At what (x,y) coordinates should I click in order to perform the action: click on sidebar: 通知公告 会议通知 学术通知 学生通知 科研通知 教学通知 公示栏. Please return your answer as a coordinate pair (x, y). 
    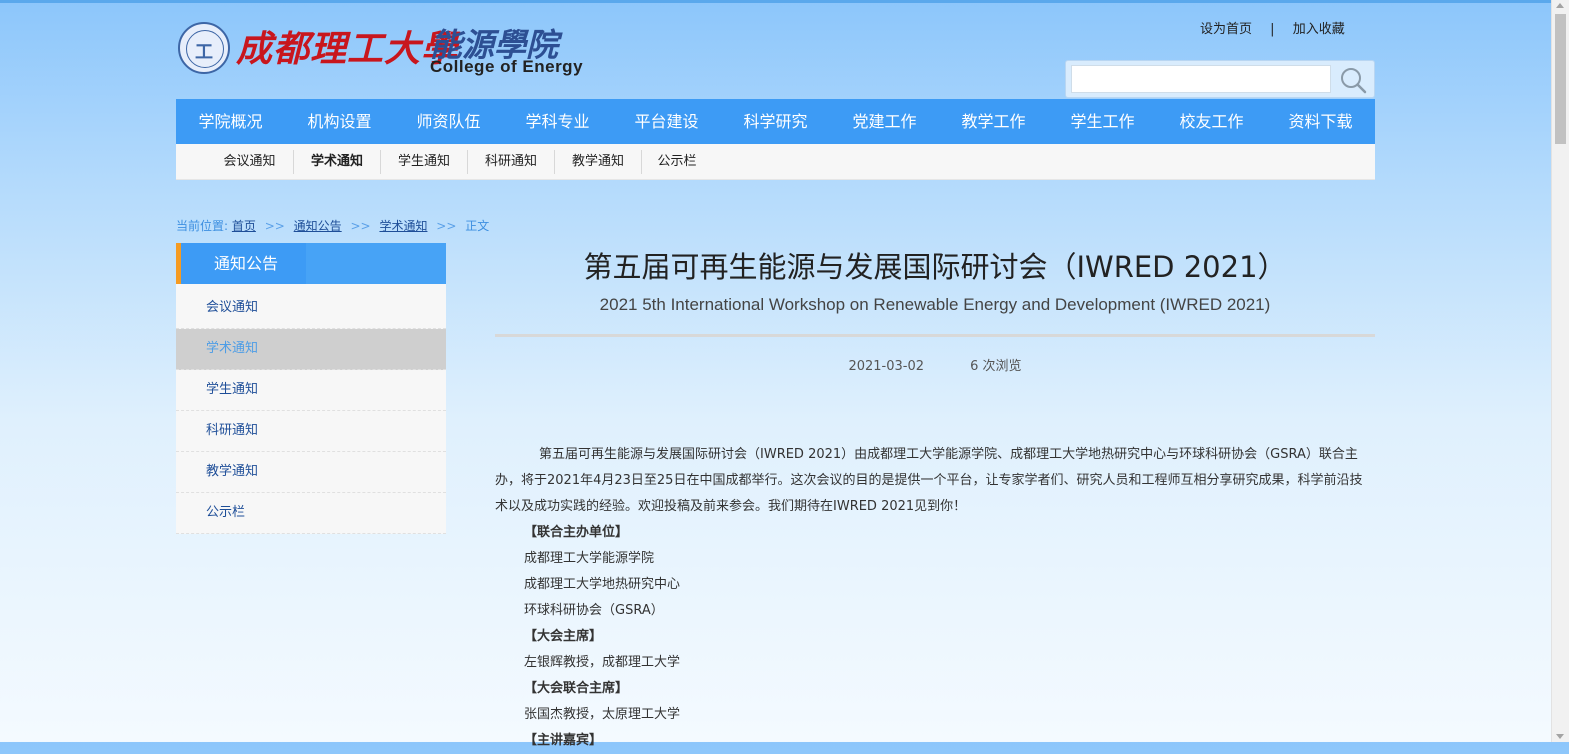
    Looking at the image, I should click on (311, 388).